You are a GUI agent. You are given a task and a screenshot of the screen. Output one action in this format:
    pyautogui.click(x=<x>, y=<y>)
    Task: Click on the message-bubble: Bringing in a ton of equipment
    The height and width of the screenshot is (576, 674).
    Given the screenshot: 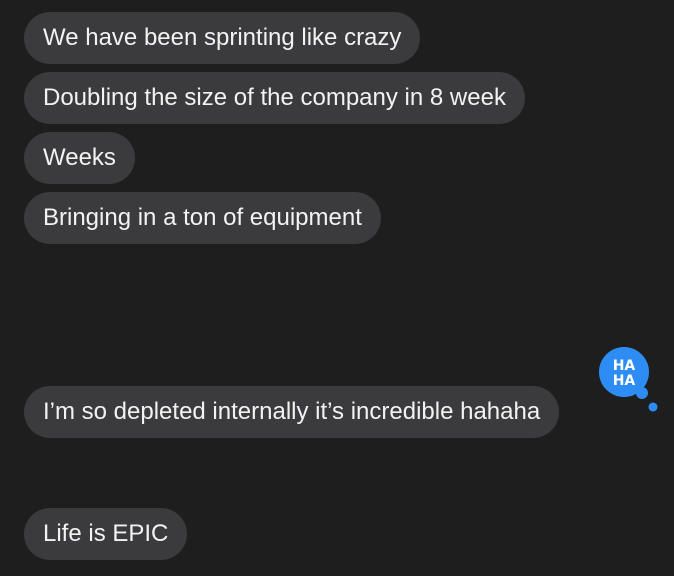 What is the action you would take?
    pyautogui.click(x=193, y=218)
    